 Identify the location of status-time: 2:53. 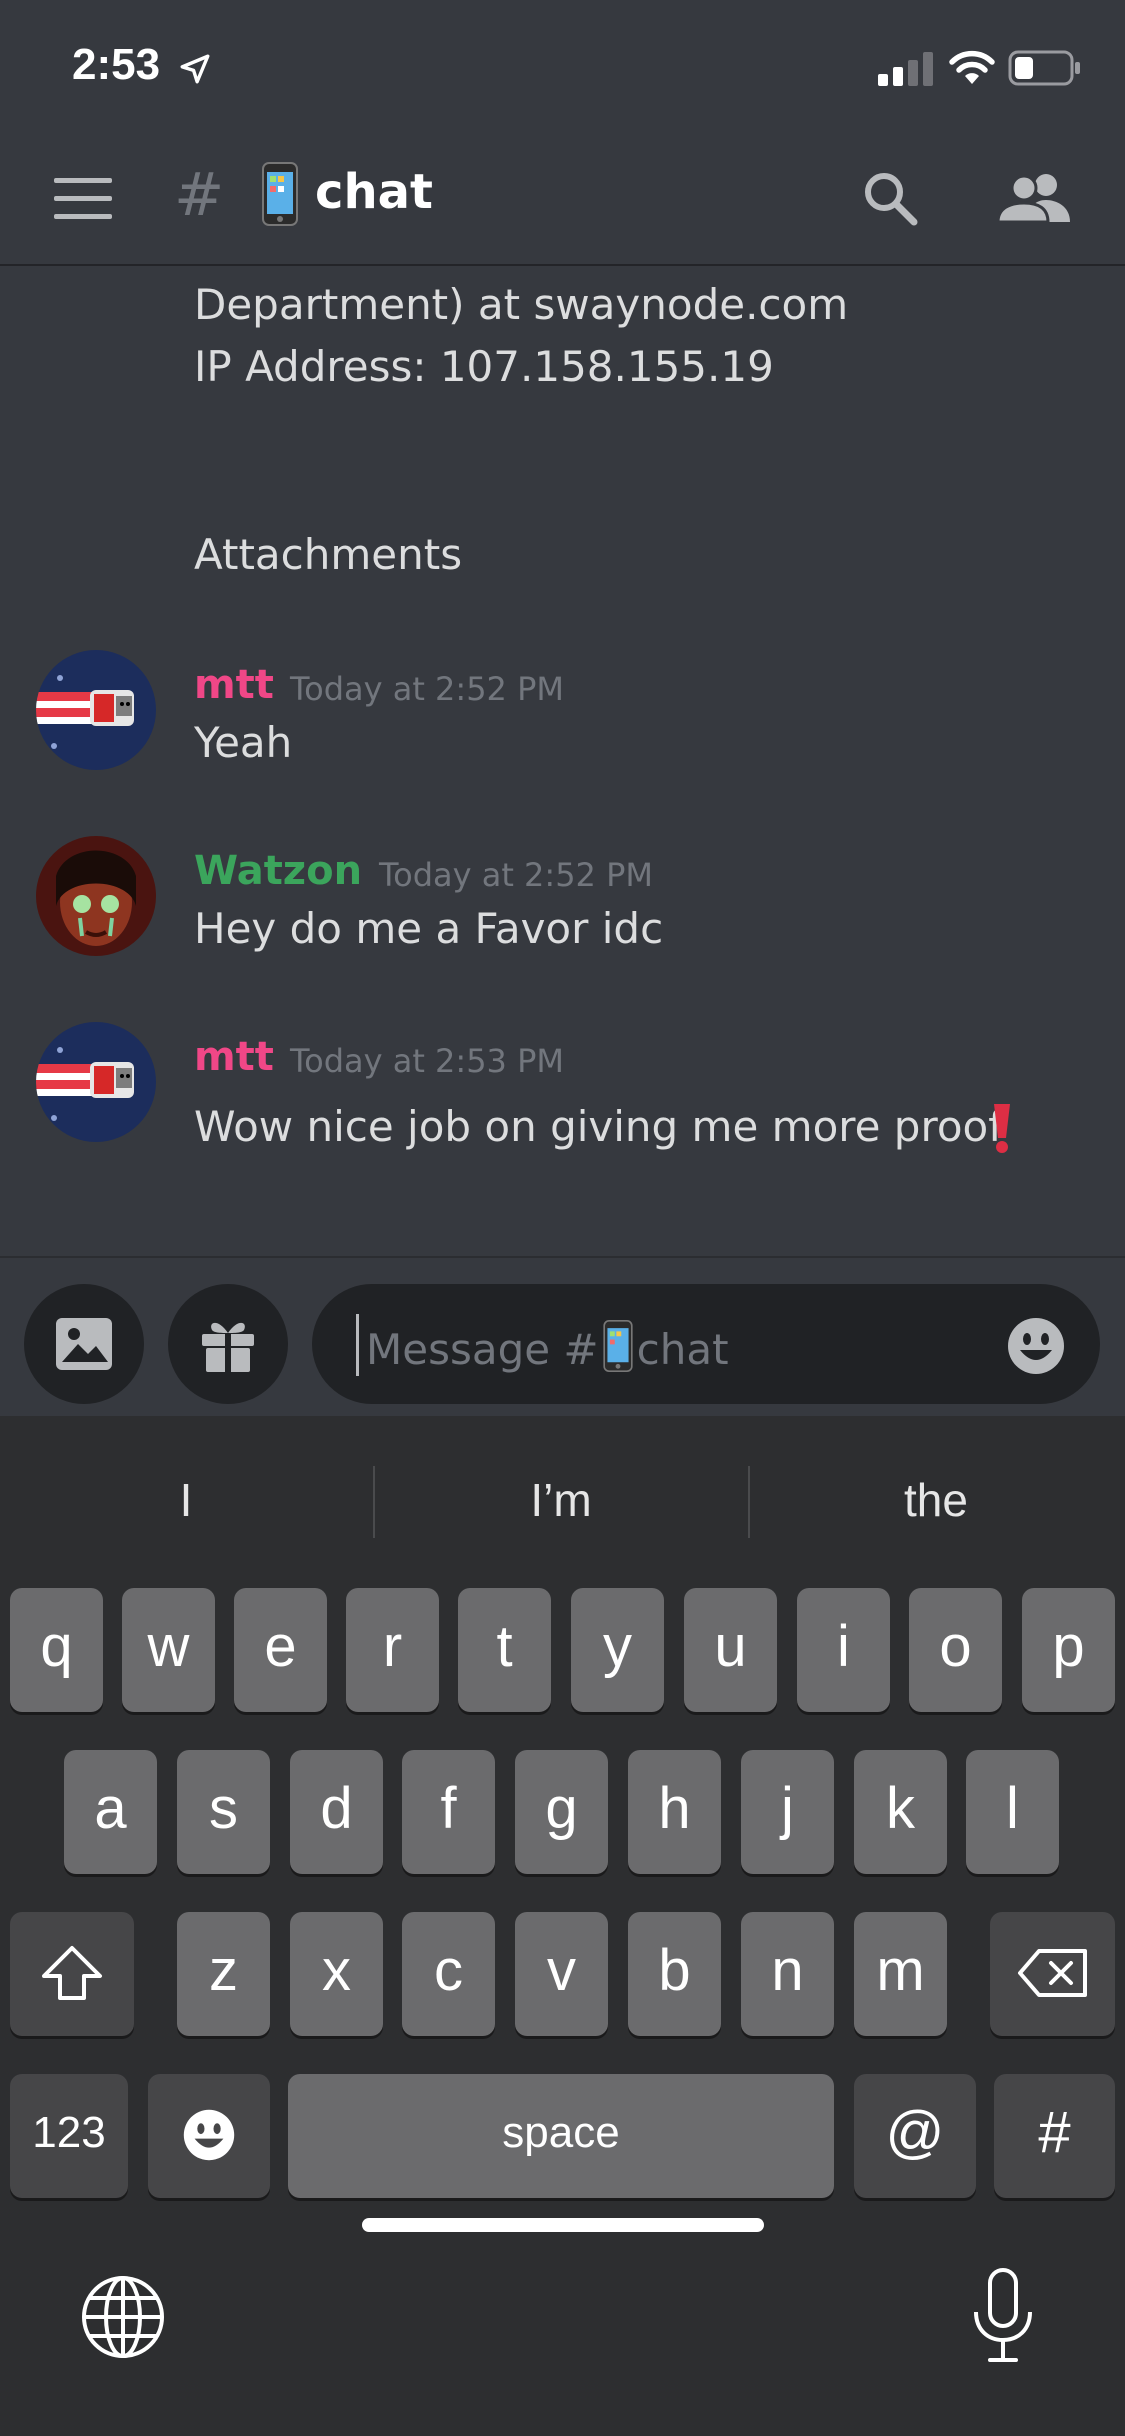
(116, 64).